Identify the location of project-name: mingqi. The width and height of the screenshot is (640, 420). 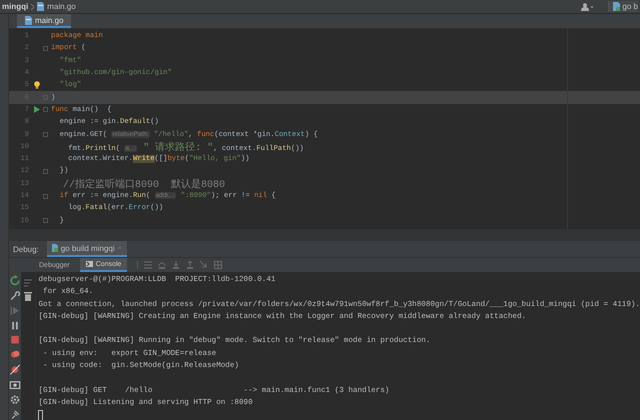
(15, 6).